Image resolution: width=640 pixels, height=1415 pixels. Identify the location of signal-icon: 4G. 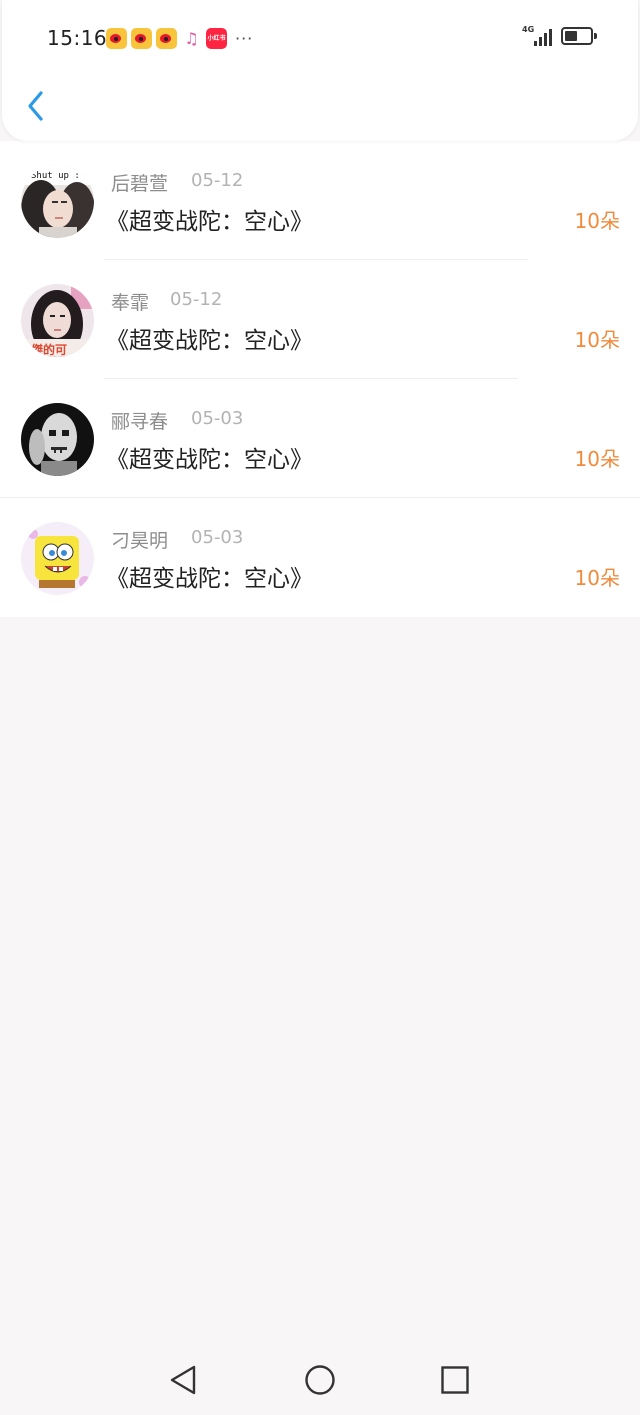
(537, 35).